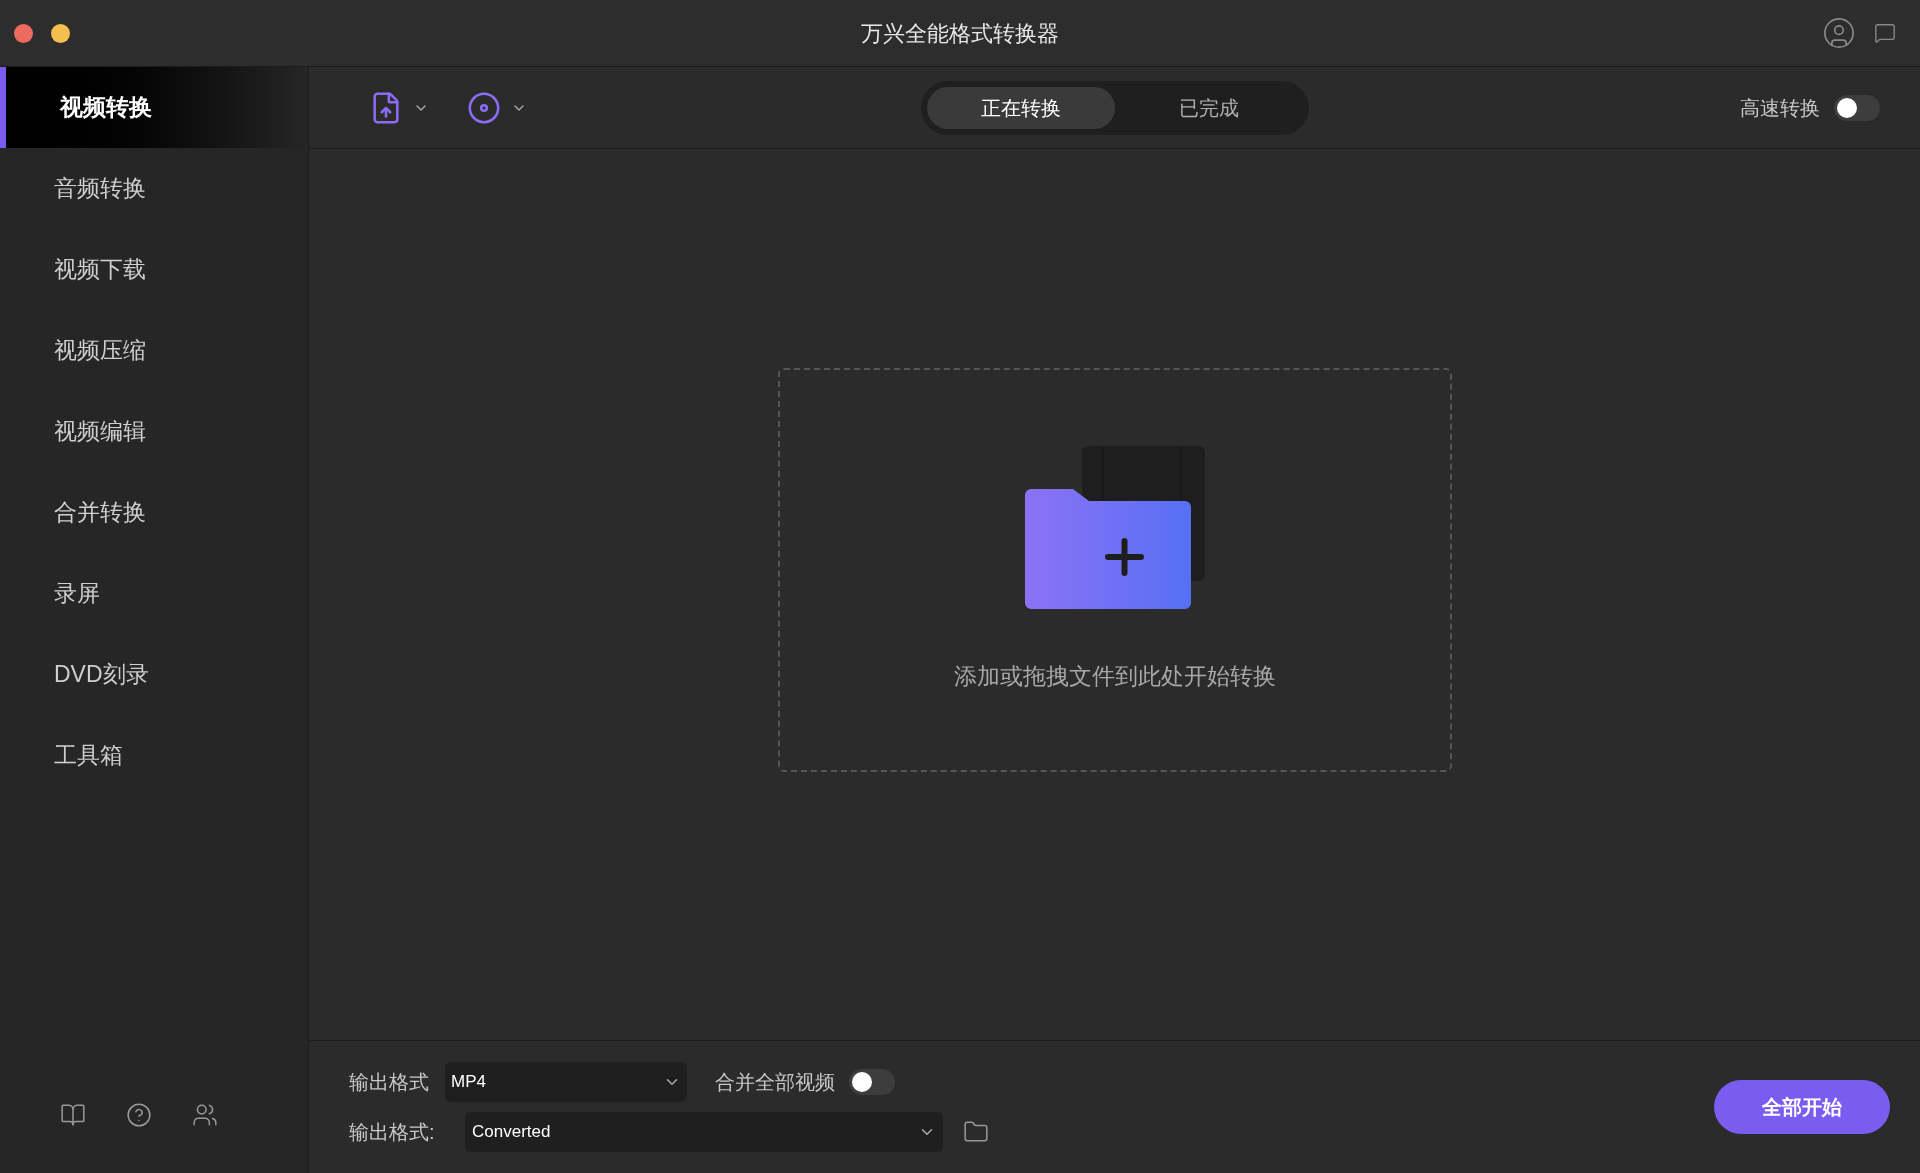 This screenshot has height=1173, width=1920. I want to click on high-speed-toggle, so click(1857, 107).